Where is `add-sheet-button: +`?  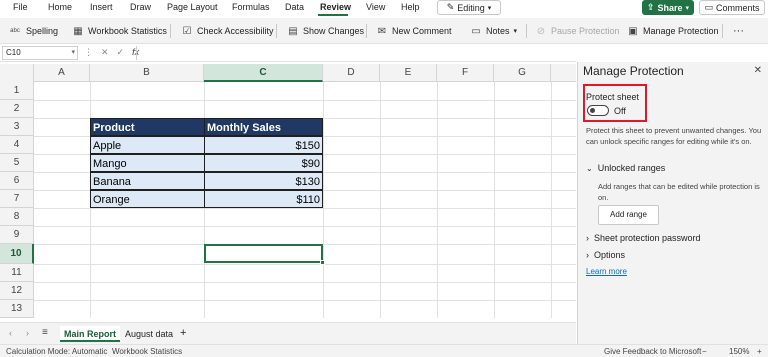
add-sheet-button: + is located at coordinates (183, 333).